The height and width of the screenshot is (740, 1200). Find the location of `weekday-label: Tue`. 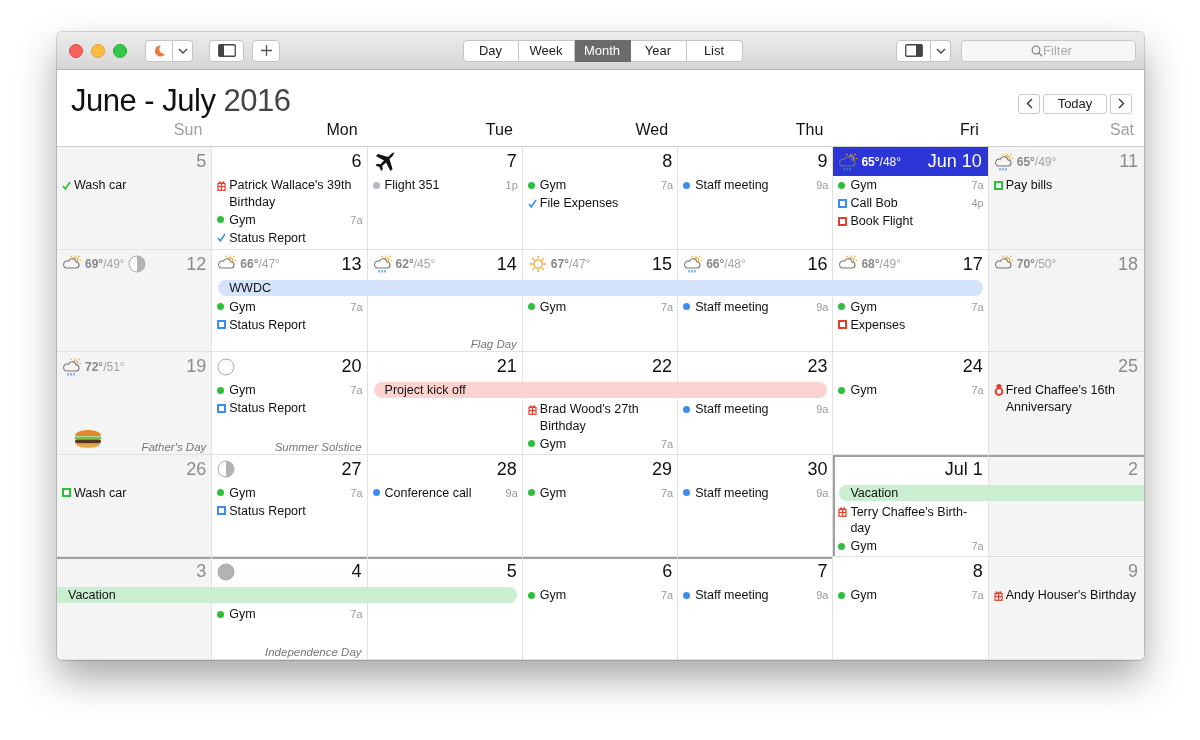

weekday-label: Tue is located at coordinates (499, 130).